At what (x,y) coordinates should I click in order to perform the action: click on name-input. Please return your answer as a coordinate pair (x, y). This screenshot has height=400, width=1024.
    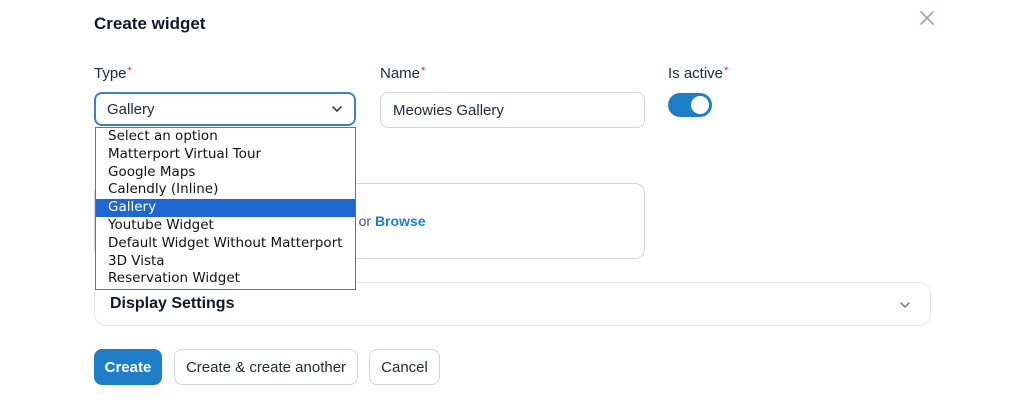
    Looking at the image, I should click on (512, 110).